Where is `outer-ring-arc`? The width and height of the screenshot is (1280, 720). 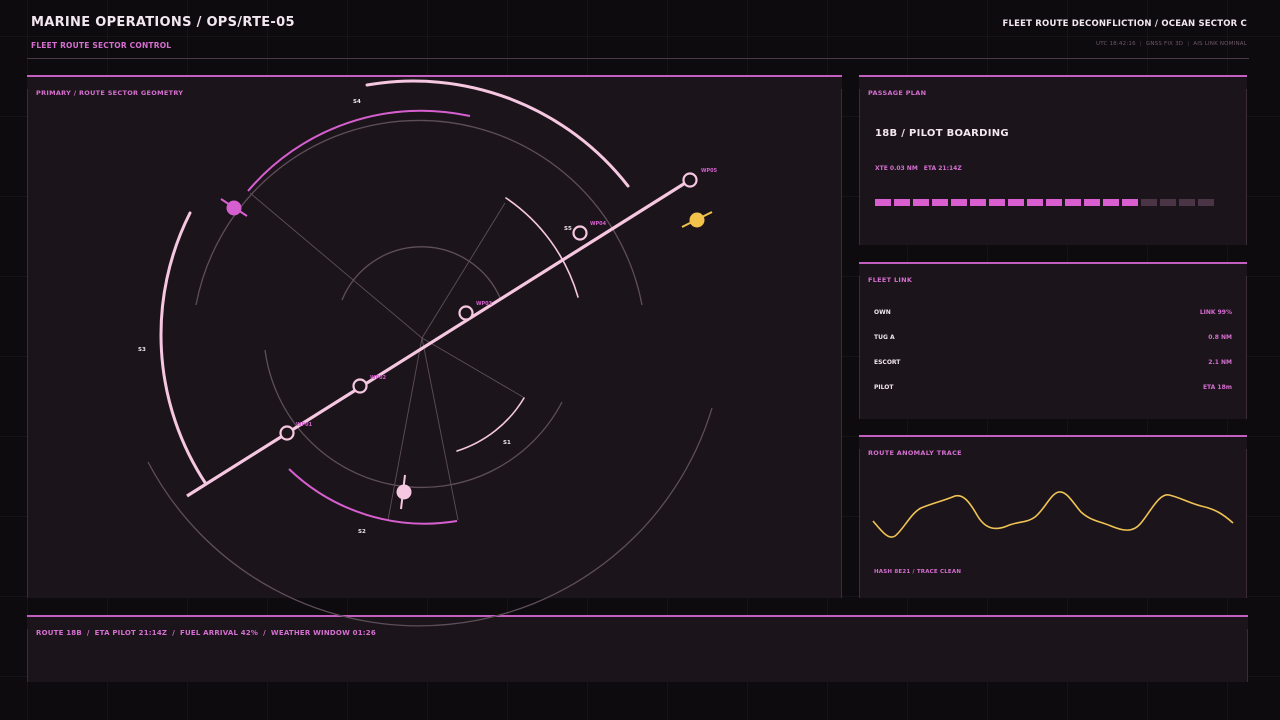 outer-ring-arc is located at coordinates (419, 212).